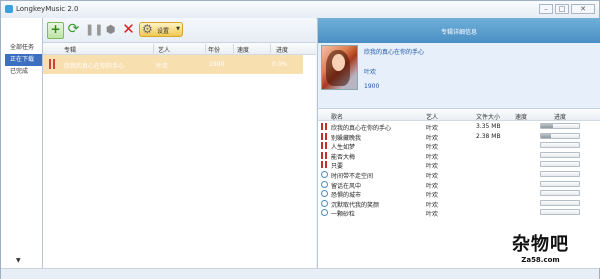  I want to click on album-cover, so click(339, 67).